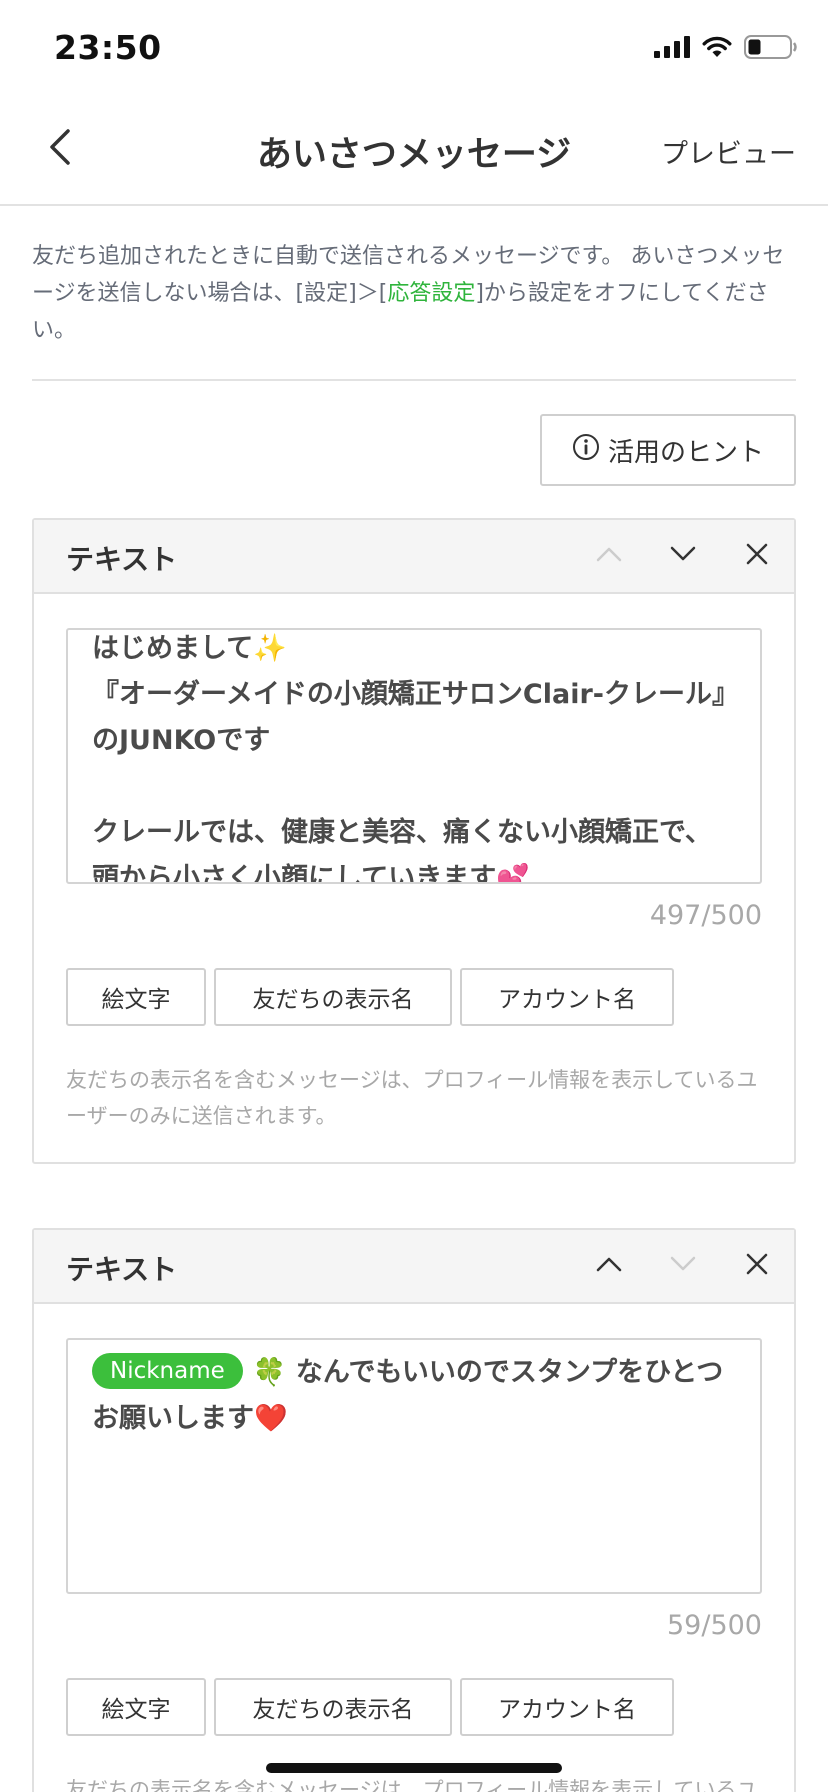  What do you see at coordinates (108, 47) in the screenshot?
I see `status-time: 23:50` at bounding box center [108, 47].